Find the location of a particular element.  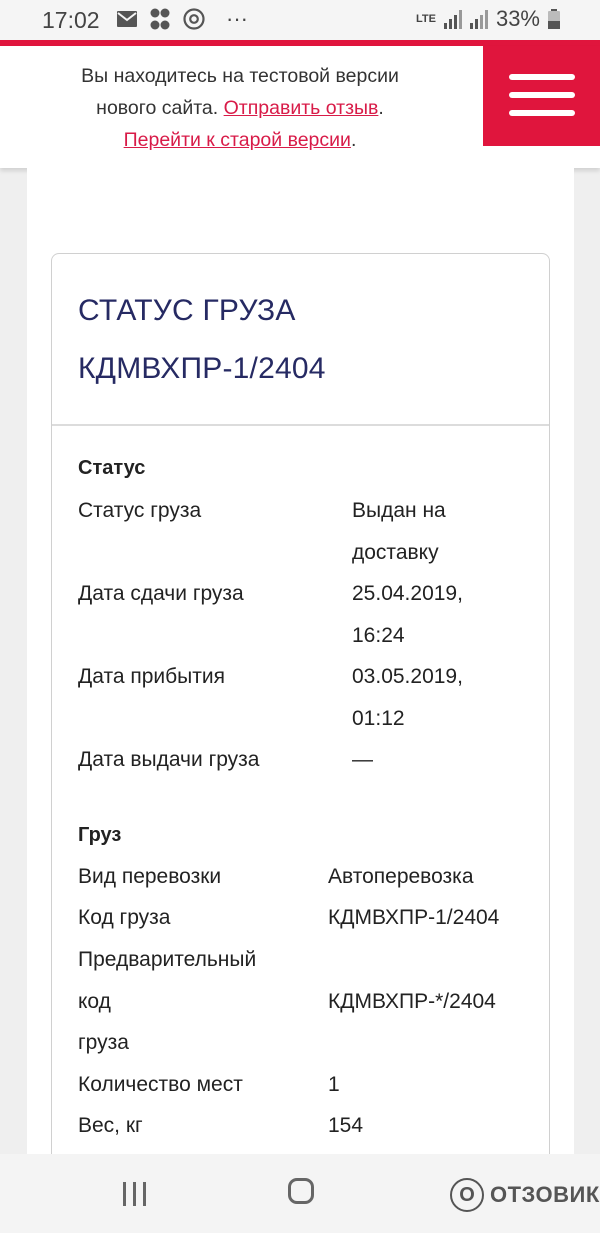

signal-icon is located at coordinates (452, 19).